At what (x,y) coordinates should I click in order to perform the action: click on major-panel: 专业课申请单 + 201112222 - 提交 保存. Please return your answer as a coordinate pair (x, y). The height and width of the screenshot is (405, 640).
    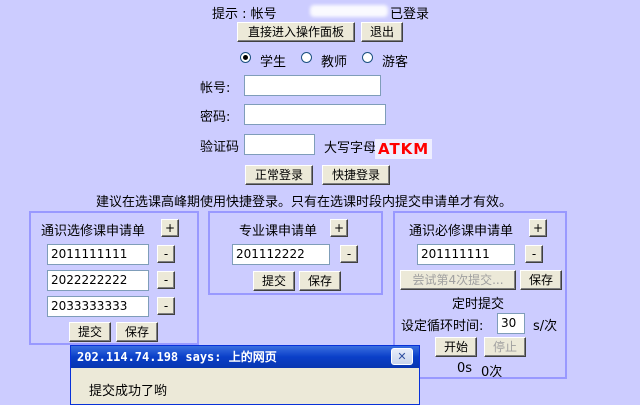
    Looking at the image, I should click on (295, 253).